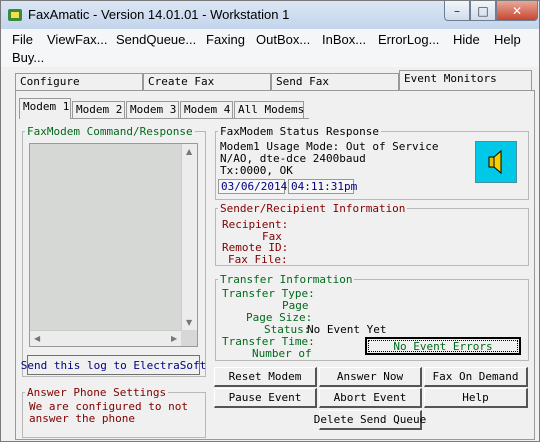  I want to click on menu-hide: Hide, so click(466, 39).